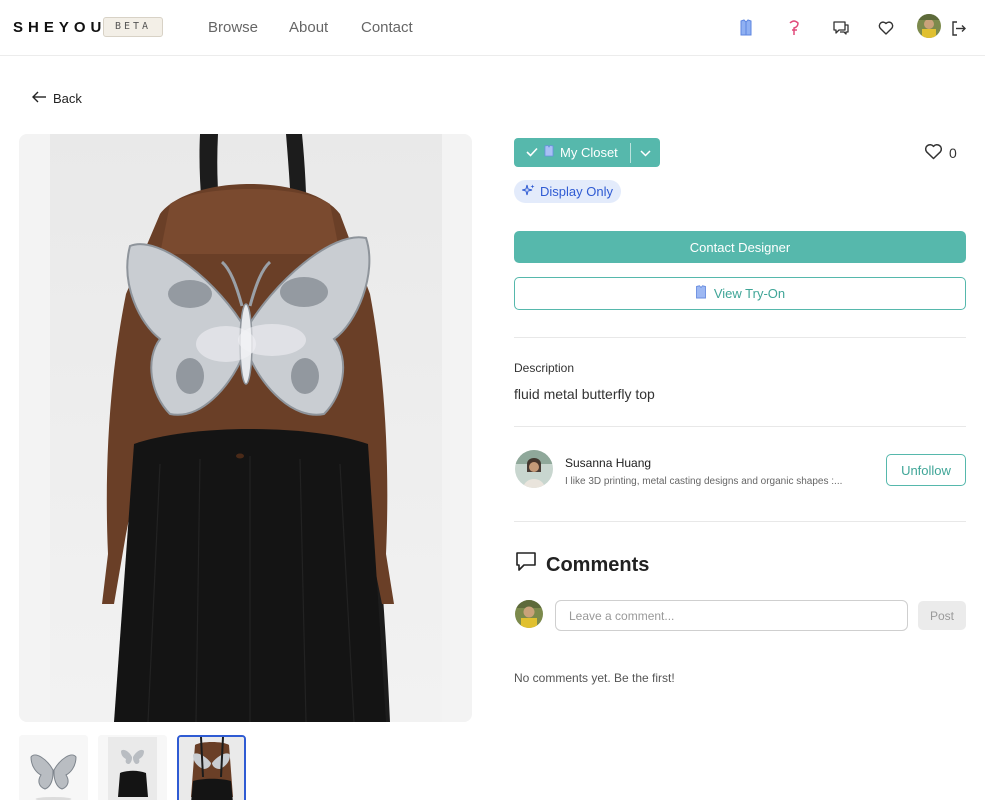 Image resolution: width=985 pixels, height=800 pixels. Describe the element at coordinates (749, 293) in the screenshot. I see `view-try-on-label: View Try-On` at that location.